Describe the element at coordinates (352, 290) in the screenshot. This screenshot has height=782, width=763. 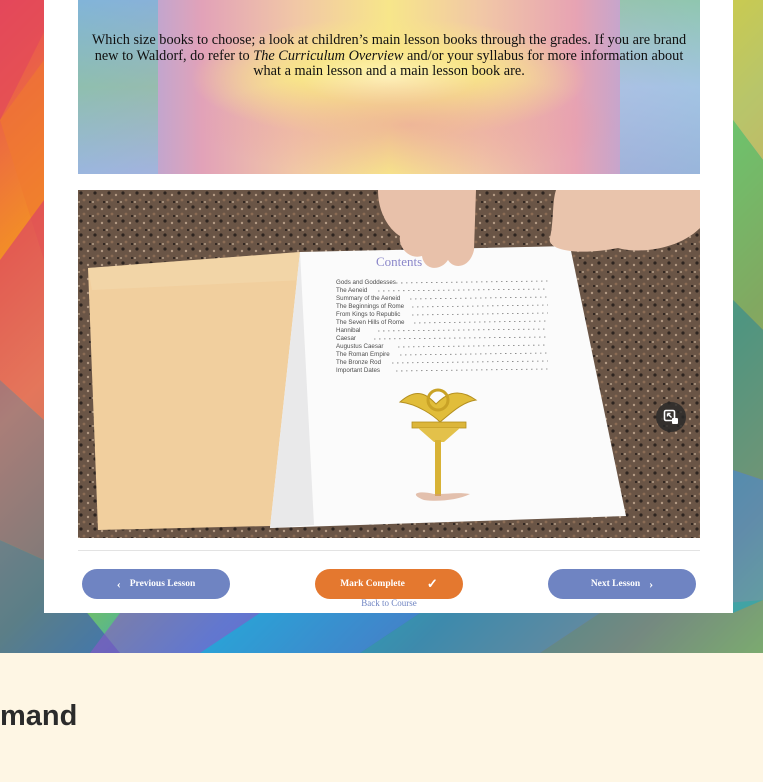
I see `contents-entry: The Aeneid` at that location.